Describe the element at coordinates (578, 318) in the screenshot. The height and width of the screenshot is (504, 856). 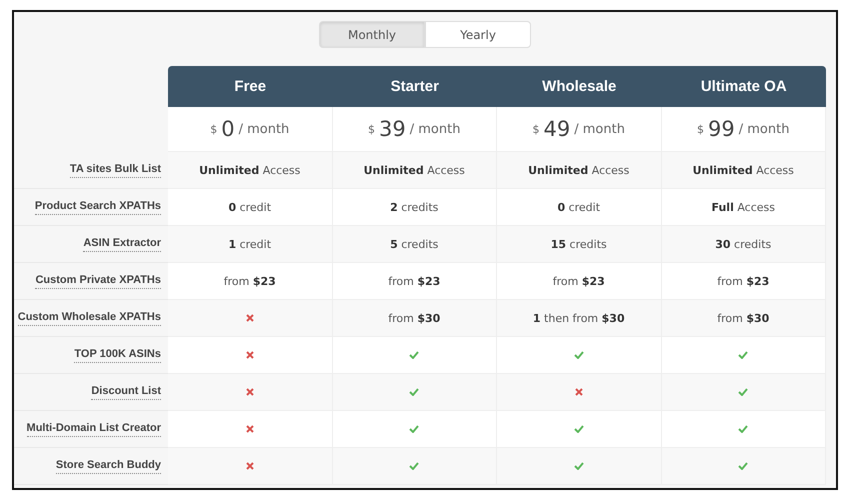
I see `feature-value: 1 then from $30` at that location.